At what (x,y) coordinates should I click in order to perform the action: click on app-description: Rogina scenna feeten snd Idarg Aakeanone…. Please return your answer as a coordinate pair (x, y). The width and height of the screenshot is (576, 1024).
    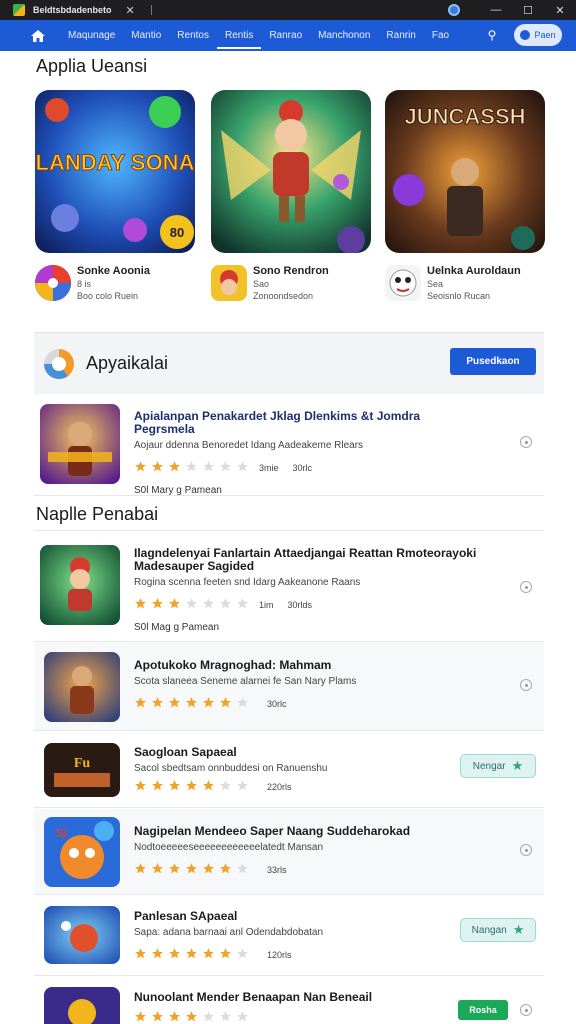
    Looking at the image, I should click on (247, 582).